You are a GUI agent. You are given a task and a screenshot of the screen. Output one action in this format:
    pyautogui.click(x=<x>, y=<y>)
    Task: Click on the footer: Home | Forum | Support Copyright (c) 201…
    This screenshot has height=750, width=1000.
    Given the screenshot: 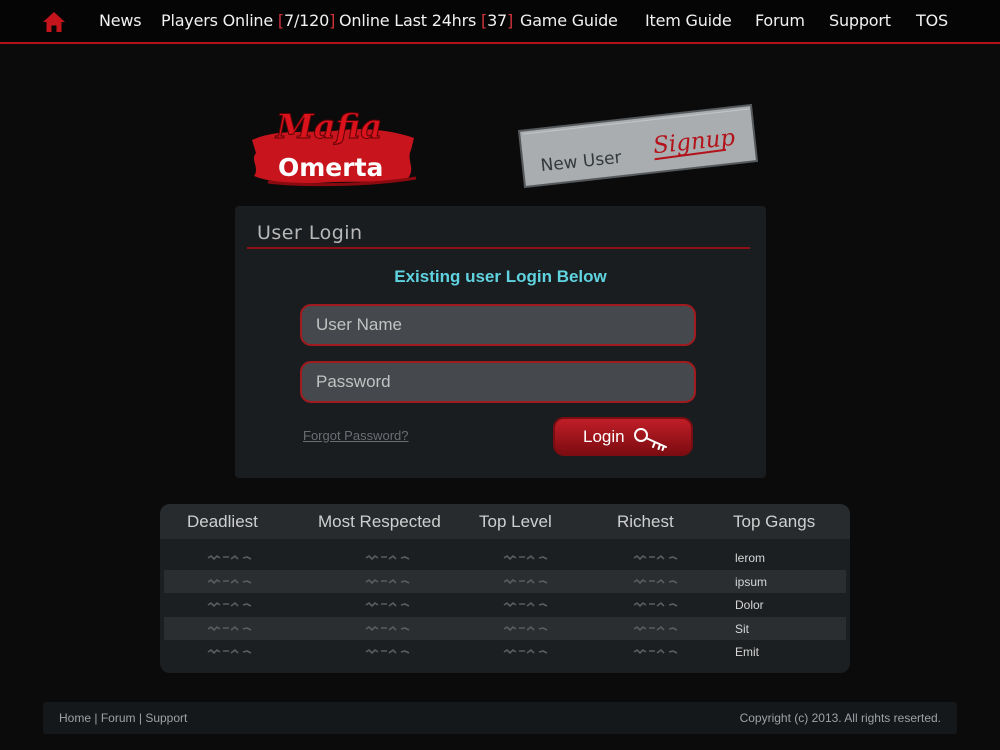 What is the action you would take?
    pyautogui.click(x=500, y=718)
    